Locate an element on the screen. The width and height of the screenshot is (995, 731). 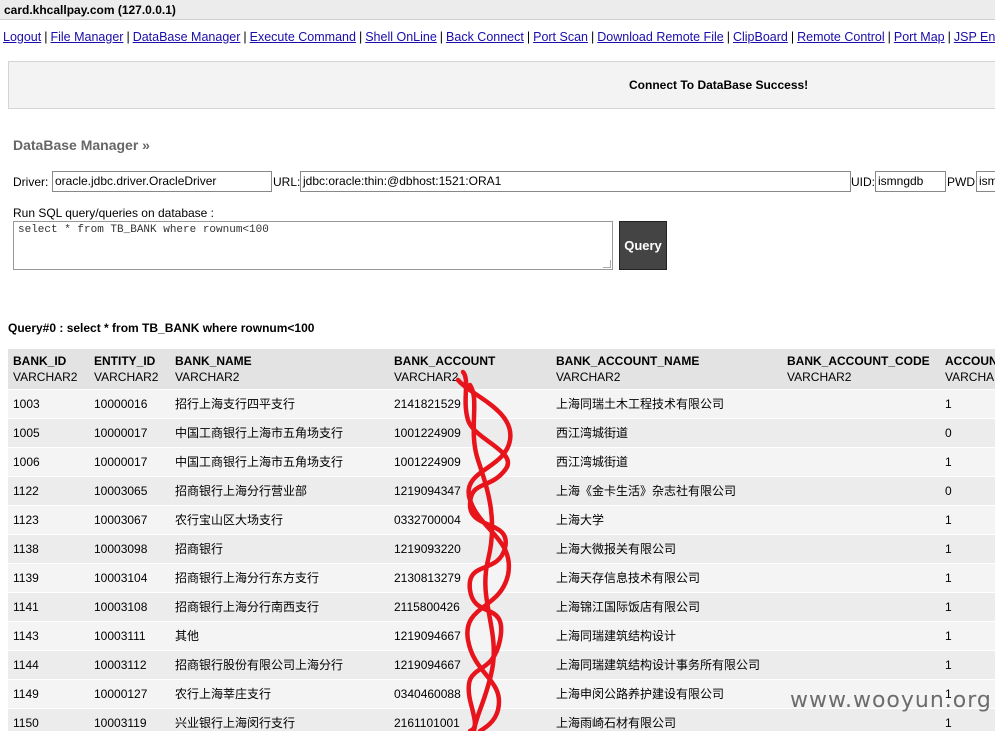
table-cell: 10003108 is located at coordinates (129, 607).